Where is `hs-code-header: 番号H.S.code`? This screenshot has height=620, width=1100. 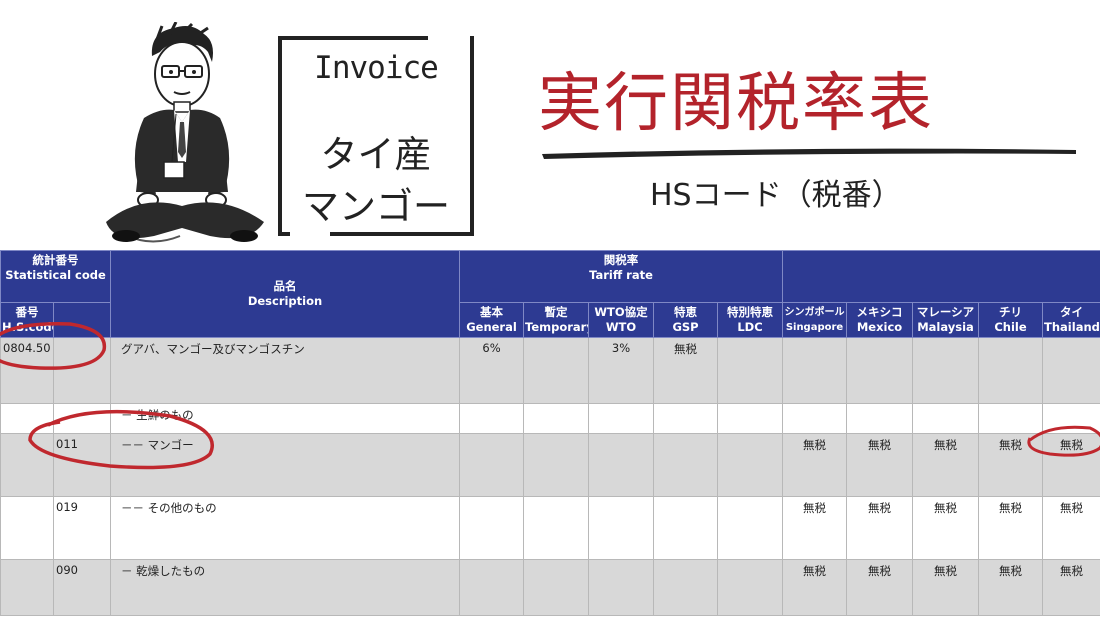 hs-code-header: 番号H.S.code is located at coordinates (27, 320).